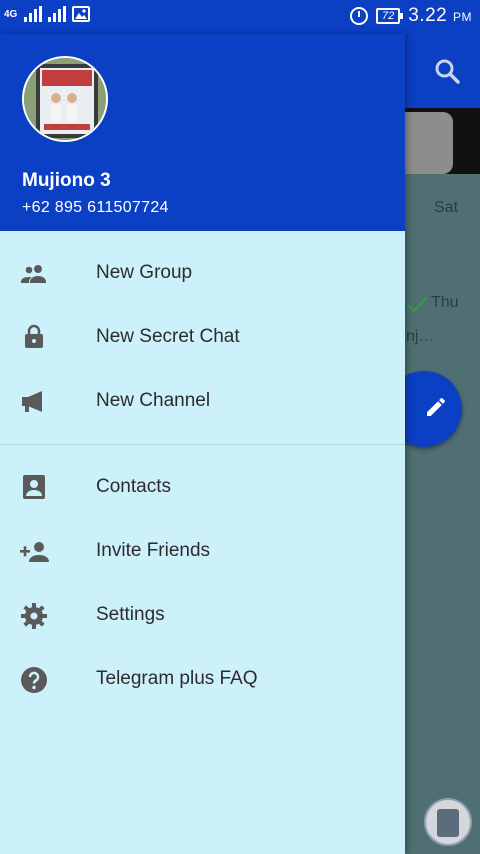 This screenshot has width=480, height=854. I want to click on menu-label-invite-friends: Invite Friends, so click(153, 550).